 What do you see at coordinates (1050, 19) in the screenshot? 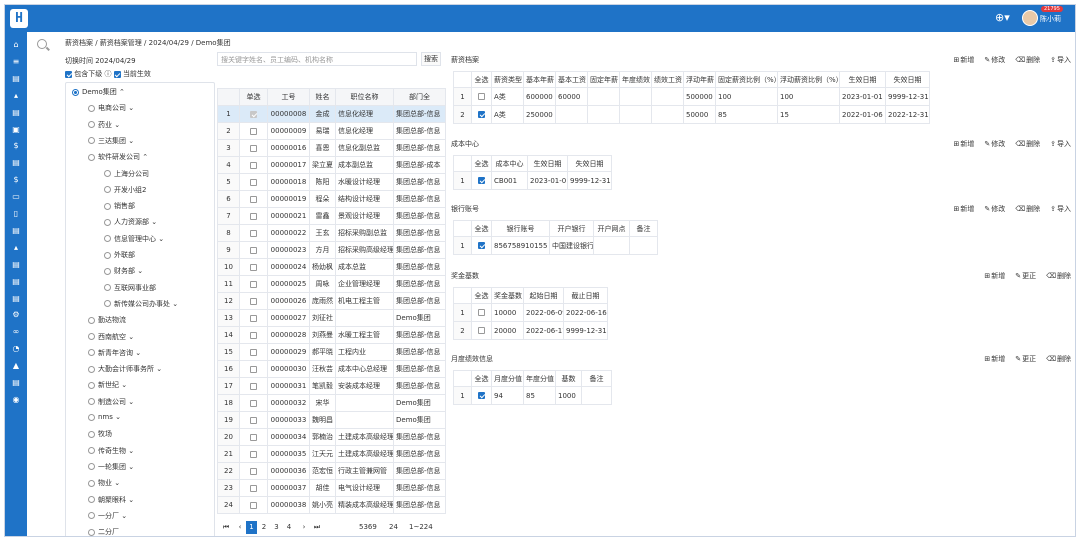
I see `user-name: 陈小莉` at bounding box center [1050, 19].